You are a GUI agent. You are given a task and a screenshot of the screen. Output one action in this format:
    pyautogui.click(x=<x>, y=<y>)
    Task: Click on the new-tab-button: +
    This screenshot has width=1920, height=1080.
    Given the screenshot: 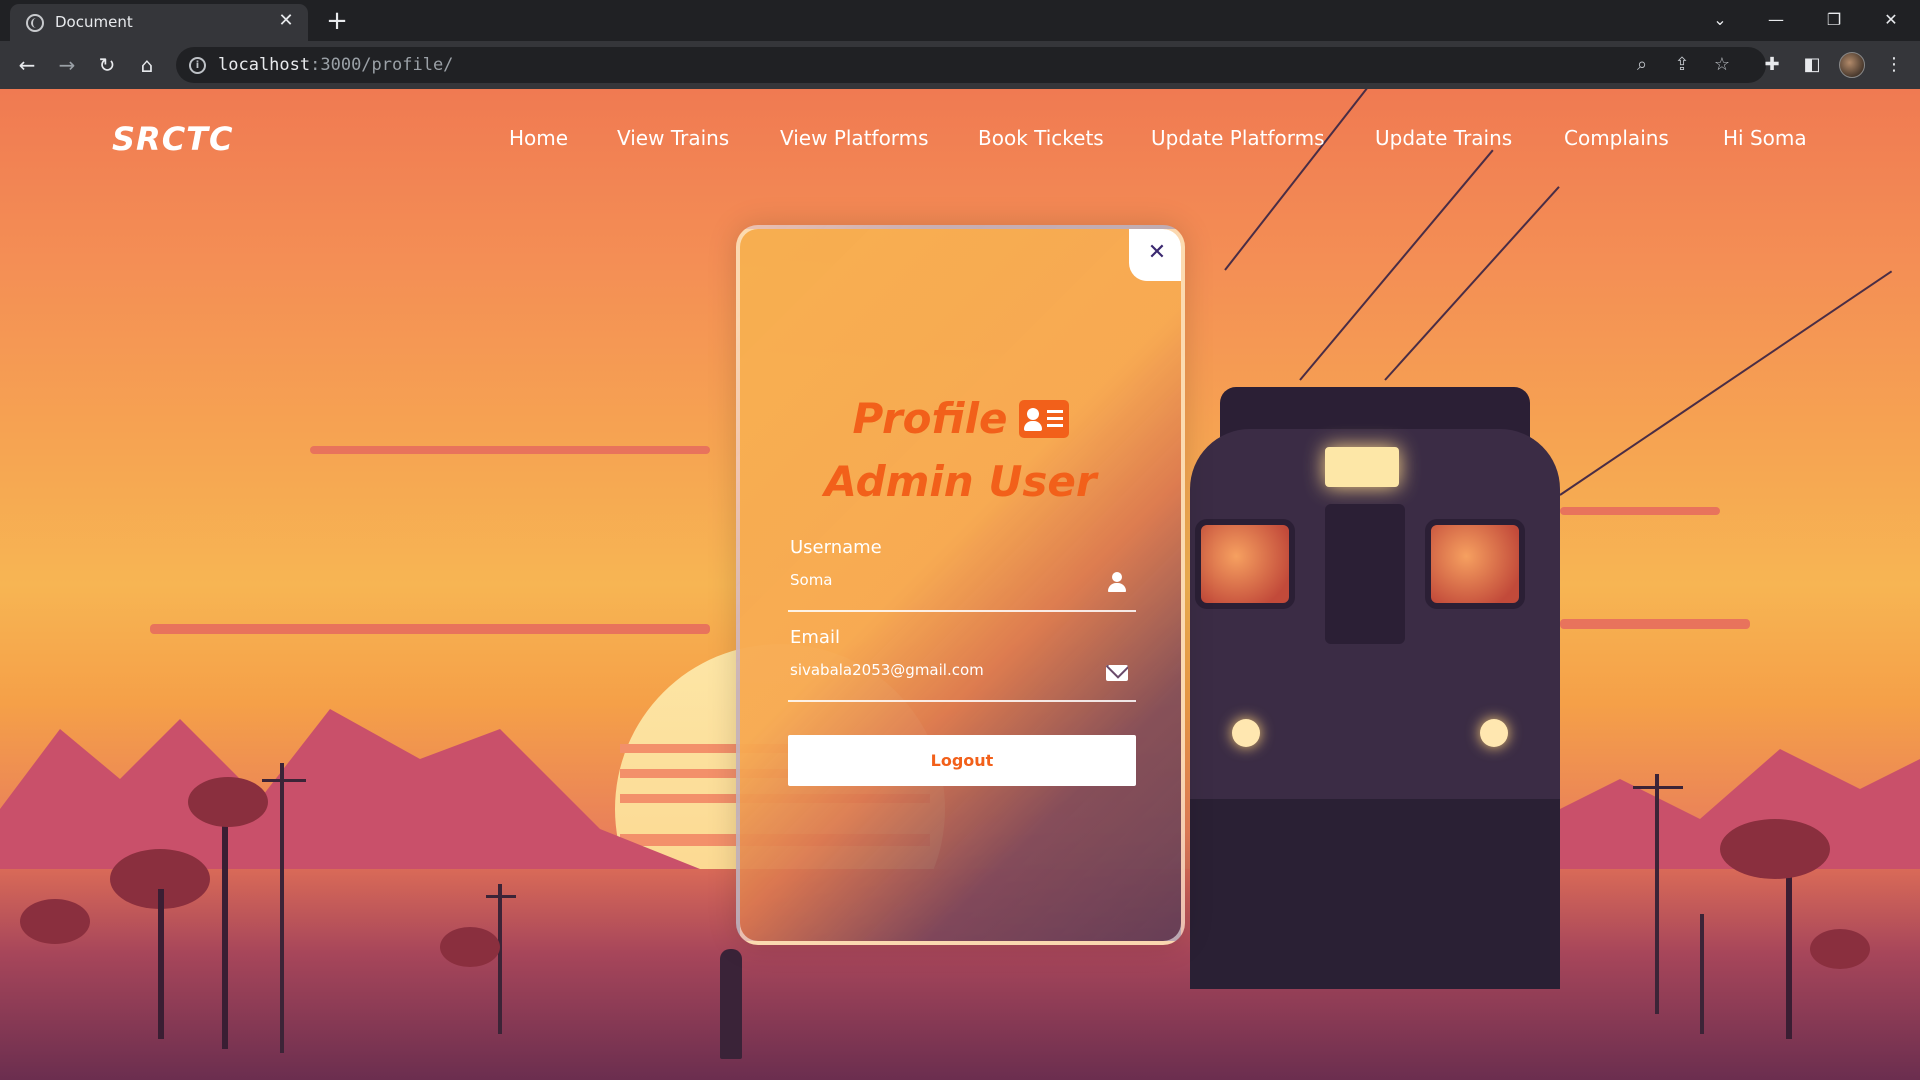 What is the action you would take?
    pyautogui.click(x=337, y=21)
    